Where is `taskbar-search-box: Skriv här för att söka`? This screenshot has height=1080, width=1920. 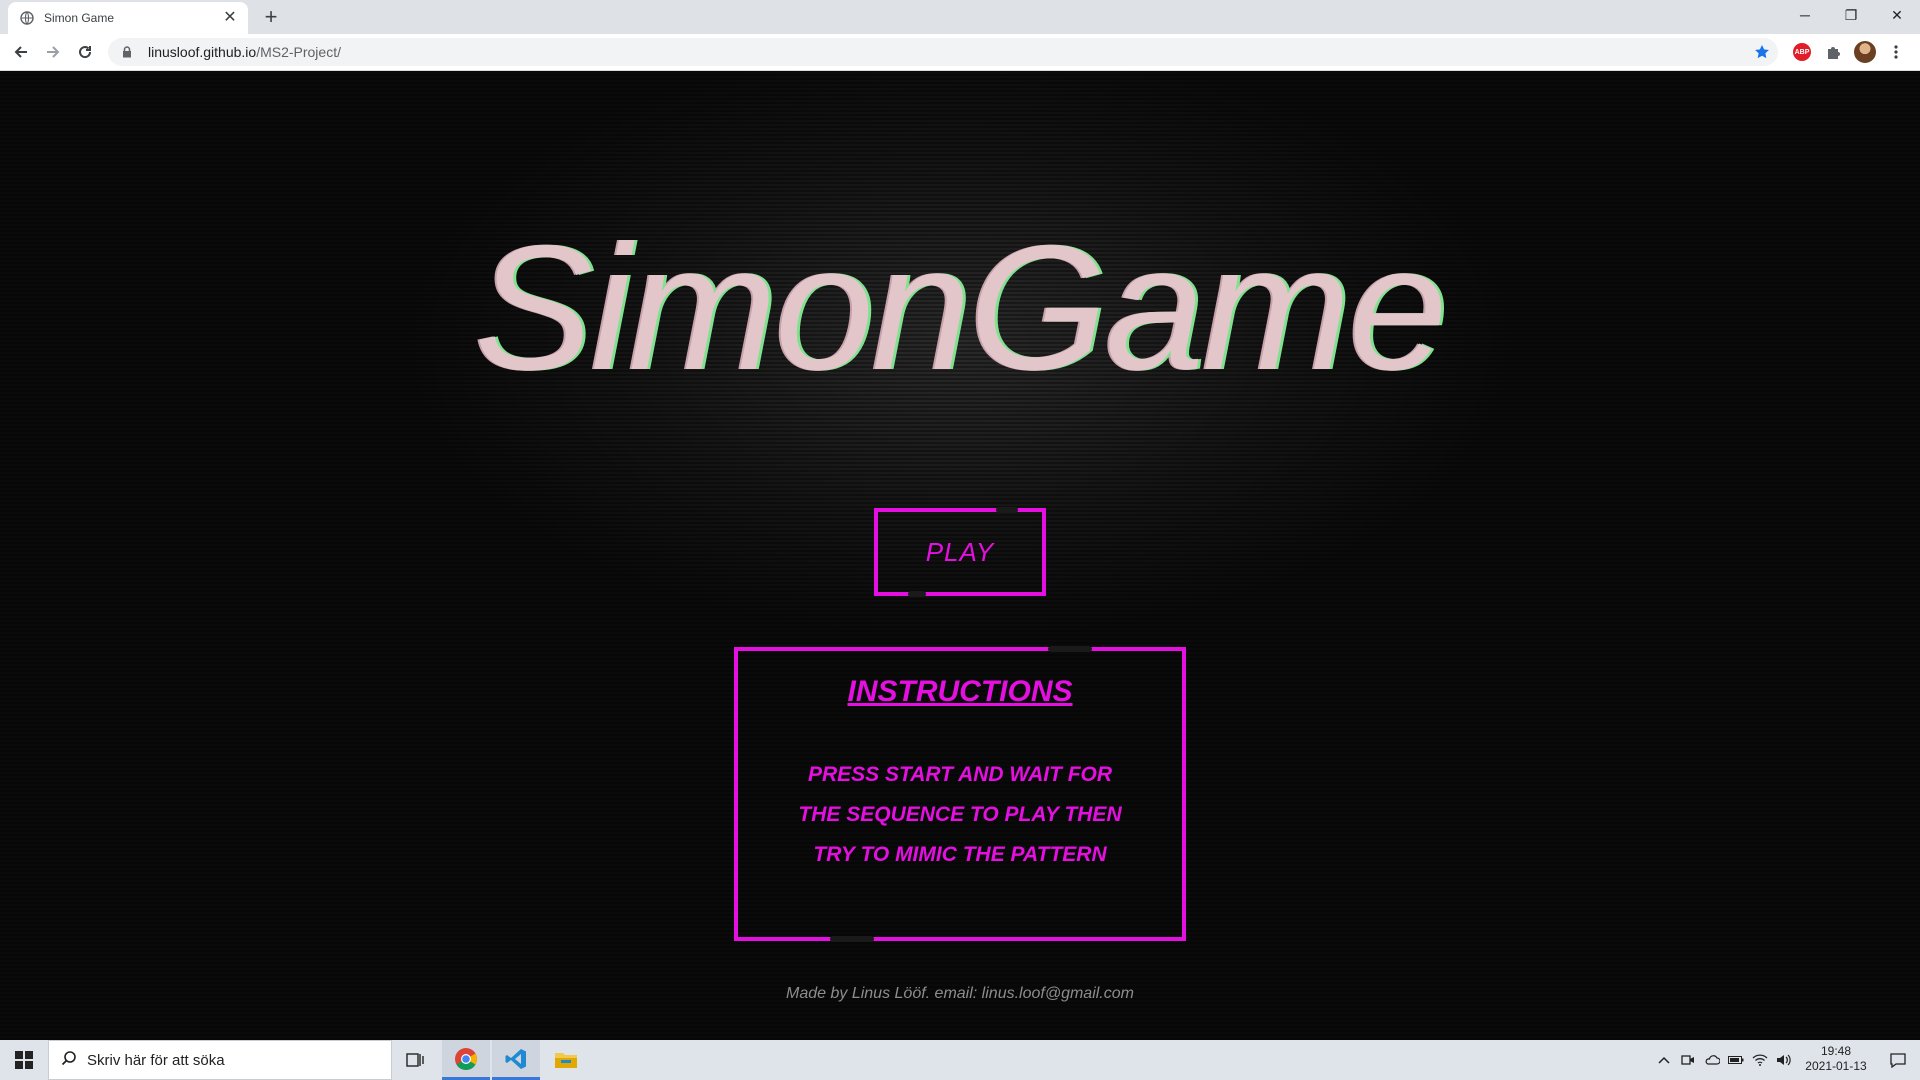
taskbar-search-box: Skriv här för att söka is located at coordinates (220, 1060).